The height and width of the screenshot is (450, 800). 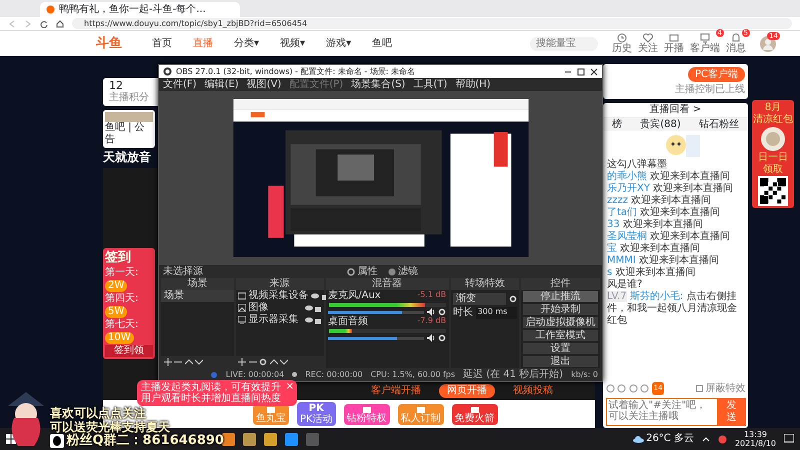 I want to click on home-icon, so click(x=60, y=24).